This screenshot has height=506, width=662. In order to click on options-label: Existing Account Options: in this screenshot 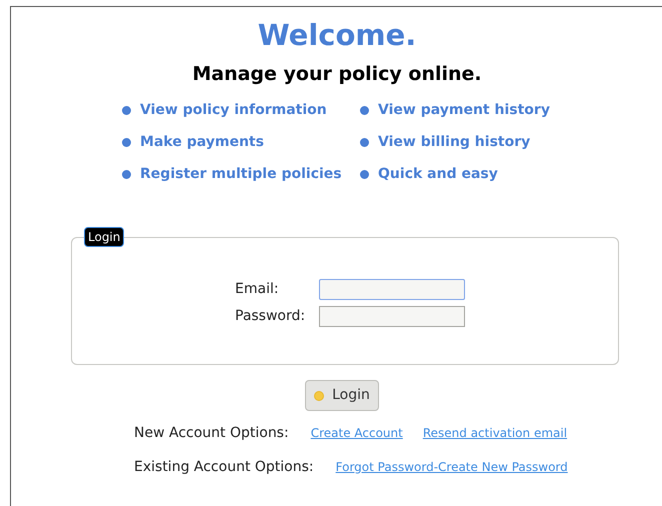, I will do `click(224, 467)`.